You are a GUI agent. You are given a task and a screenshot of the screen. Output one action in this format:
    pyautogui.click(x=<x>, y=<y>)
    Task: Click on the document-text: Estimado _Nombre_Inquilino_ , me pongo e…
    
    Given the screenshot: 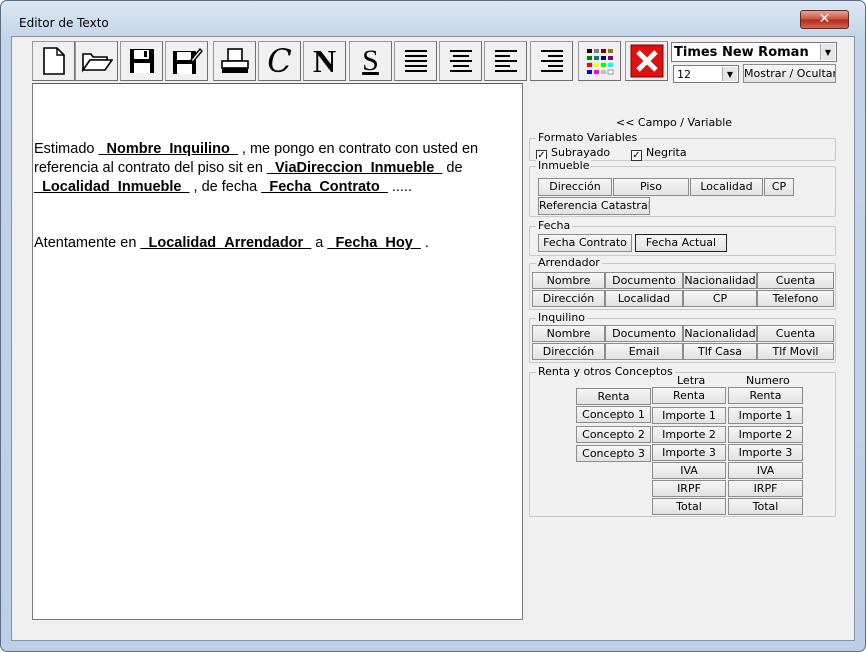 What is the action you would take?
    pyautogui.click(x=278, y=196)
    